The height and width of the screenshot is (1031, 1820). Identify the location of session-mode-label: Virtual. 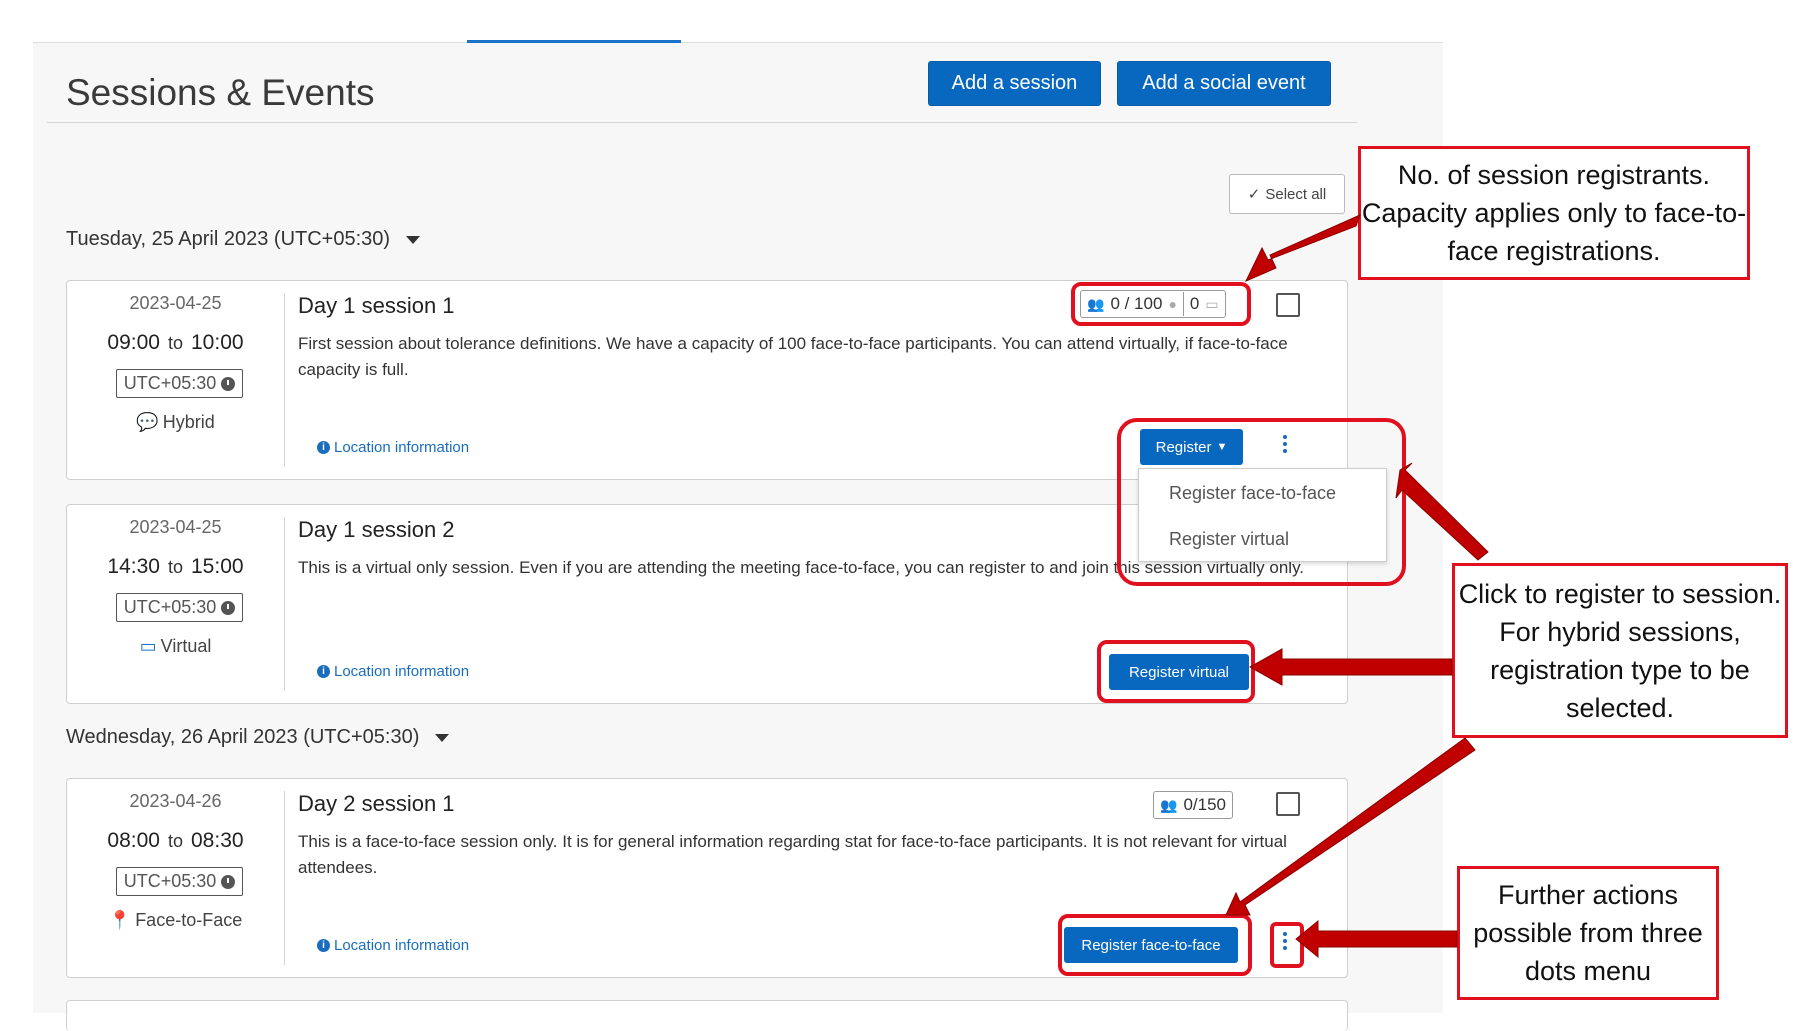
(186, 646).